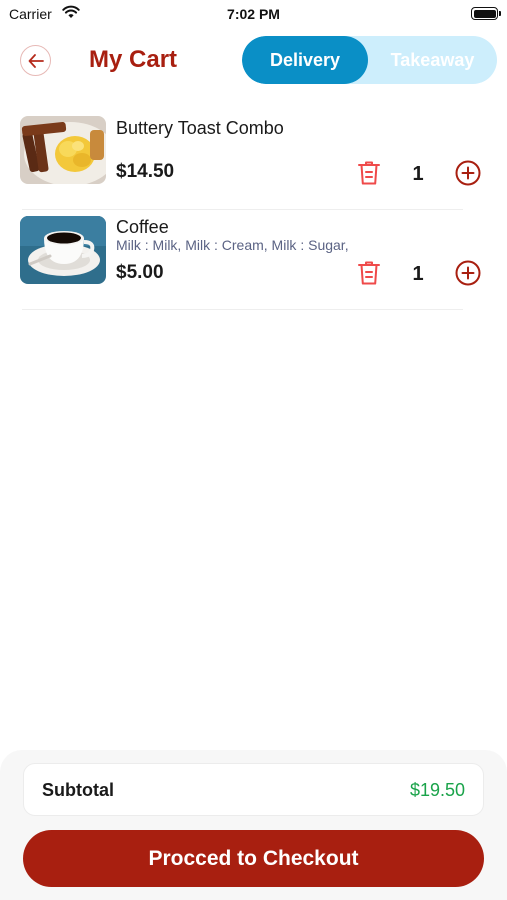 Image resolution: width=507 pixels, height=900 pixels. I want to click on arrow-left-icon, so click(36, 60).